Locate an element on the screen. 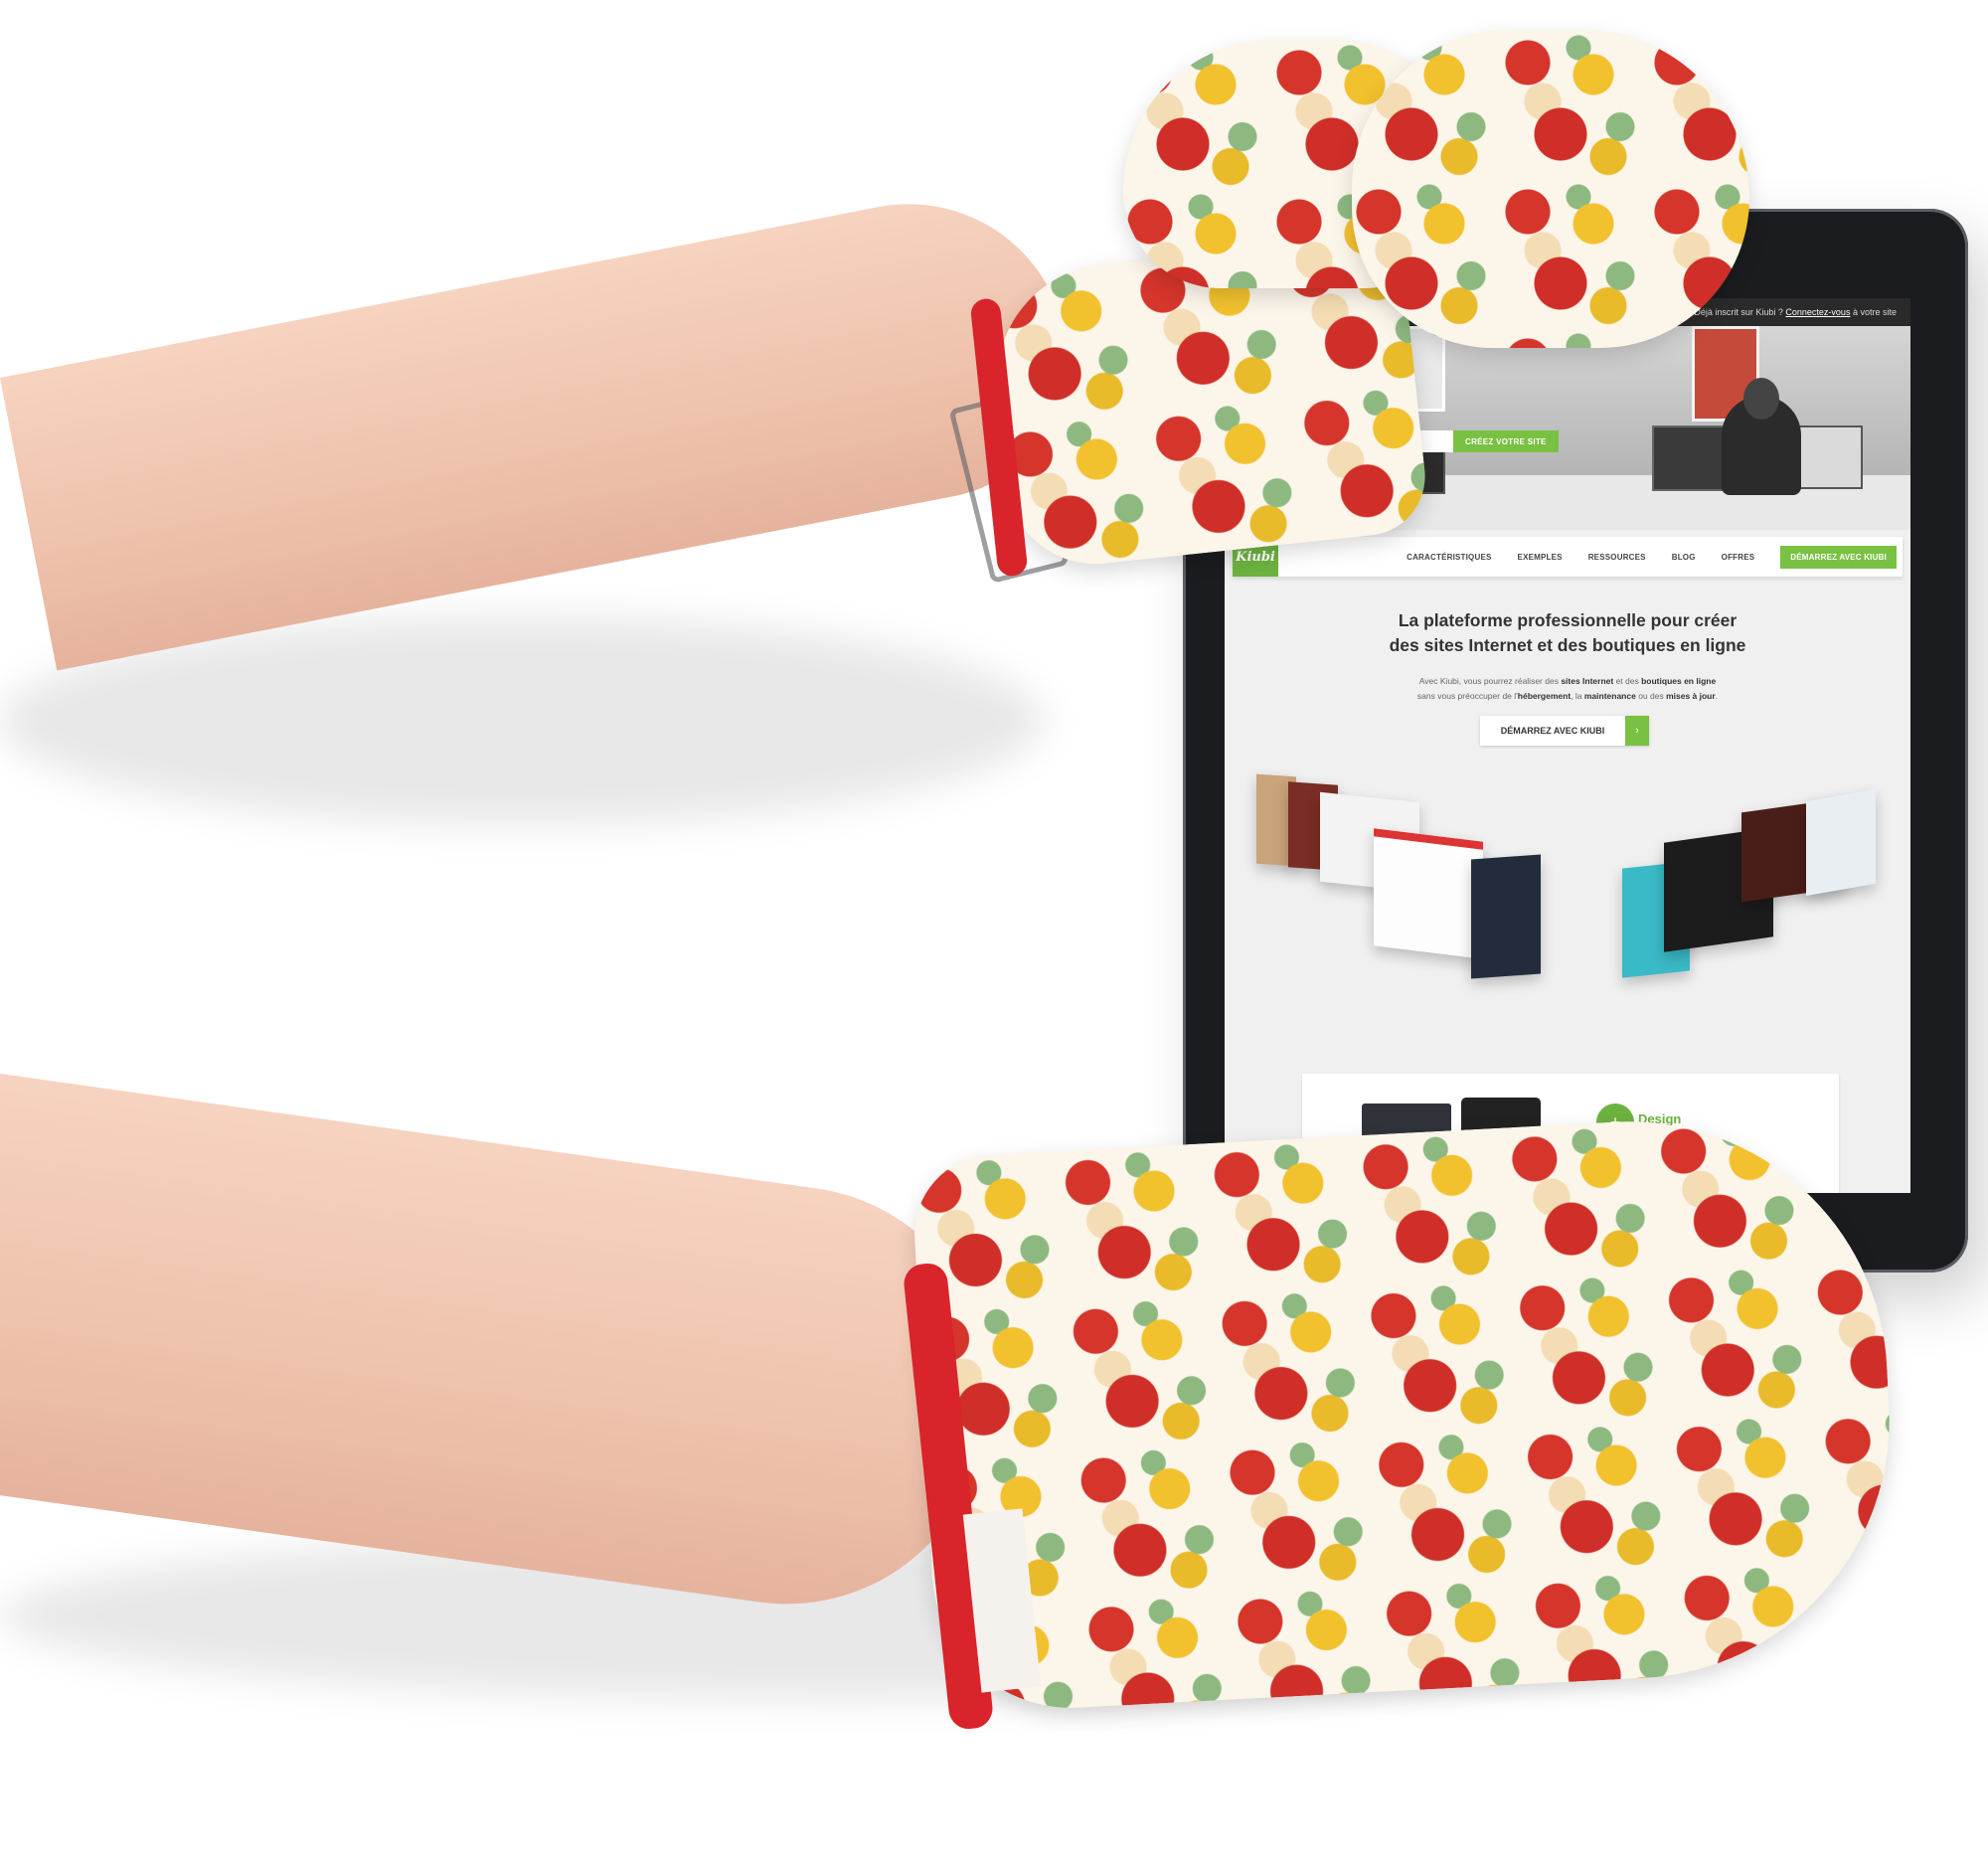 The height and width of the screenshot is (1867, 1988). example-sites-gallery is located at coordinates (1567, 929).